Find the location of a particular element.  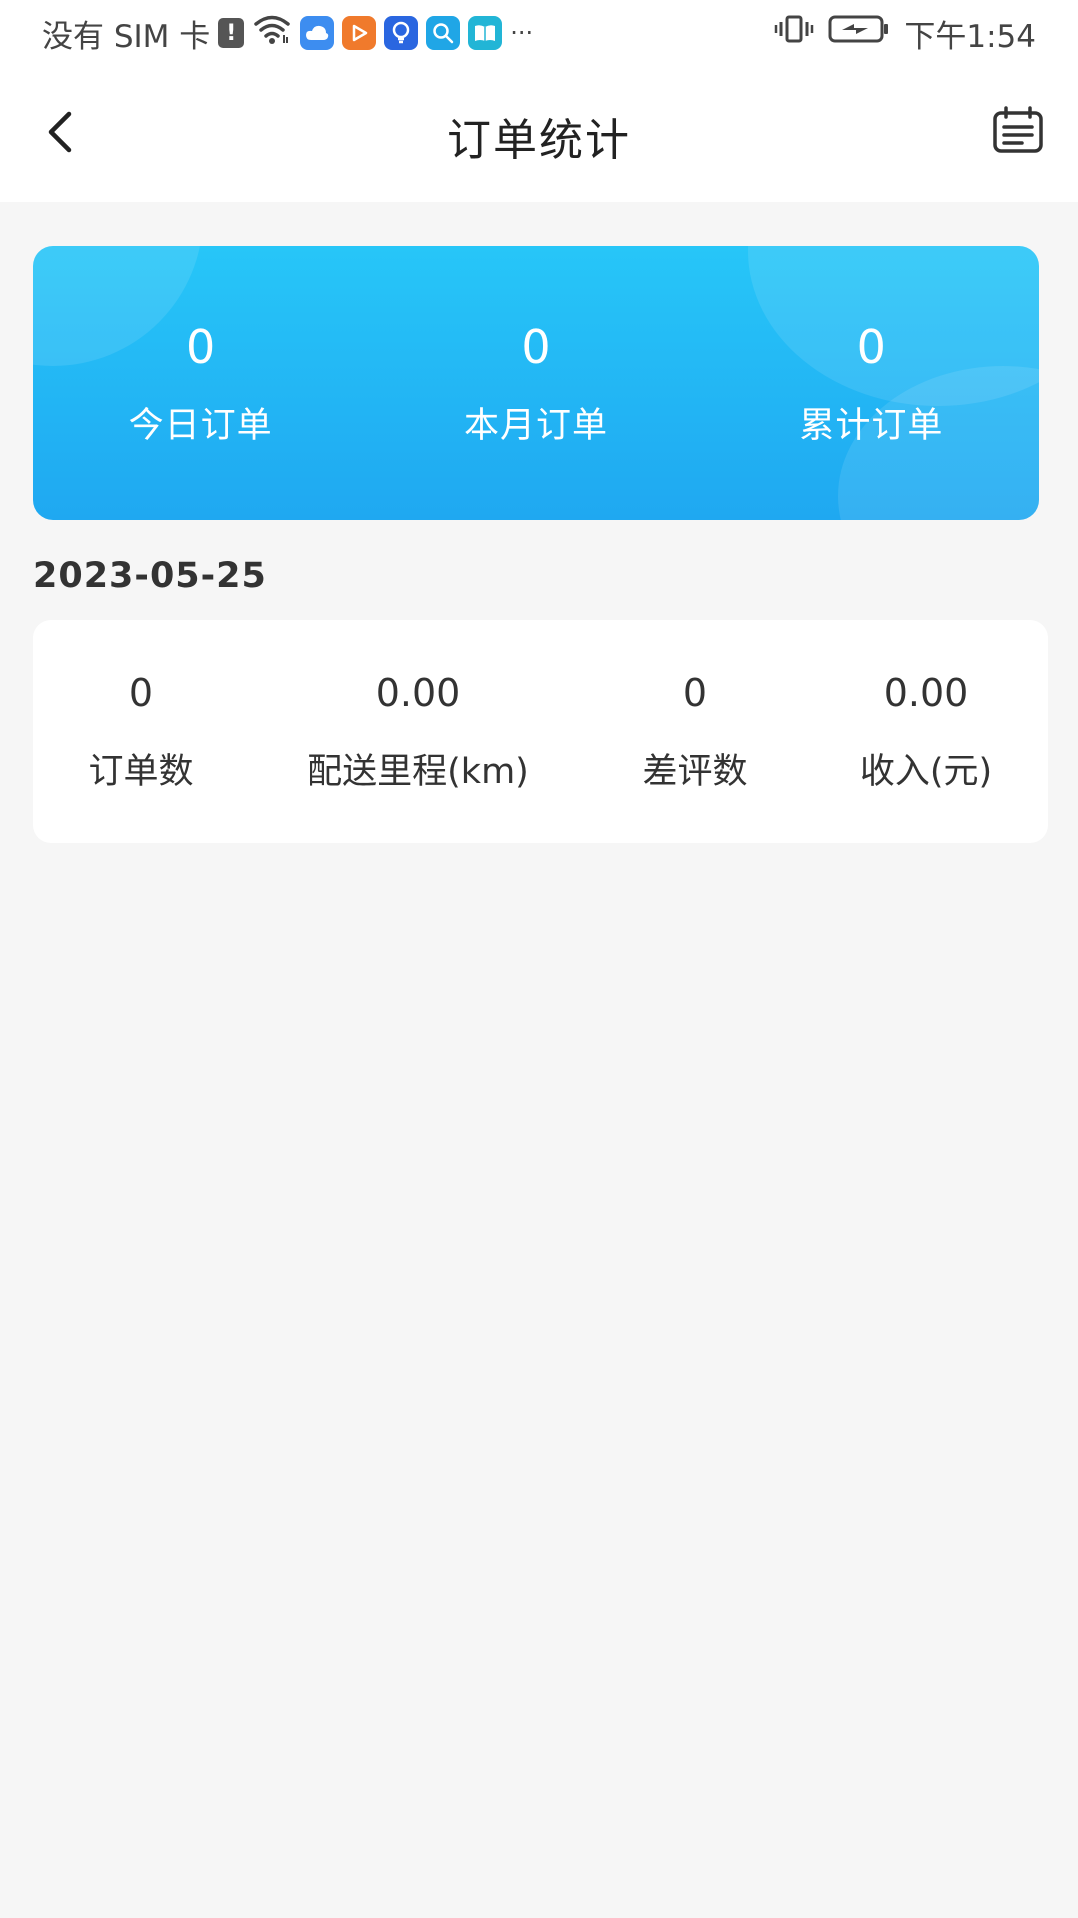

book-app-icon is located at coordinates (485, 33).